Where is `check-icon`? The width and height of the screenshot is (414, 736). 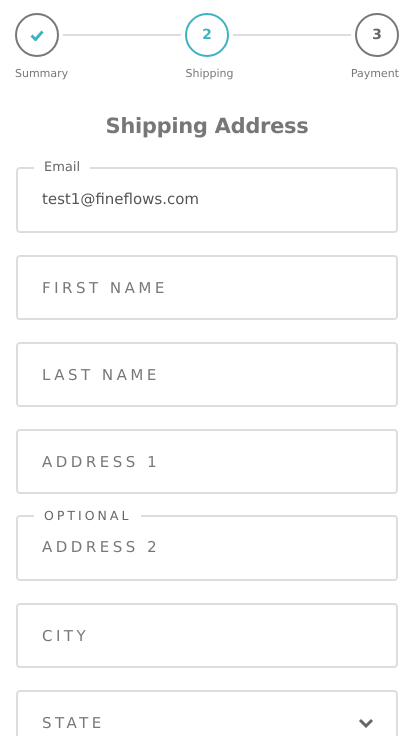
check-icon is located at coordinates (37, 35).